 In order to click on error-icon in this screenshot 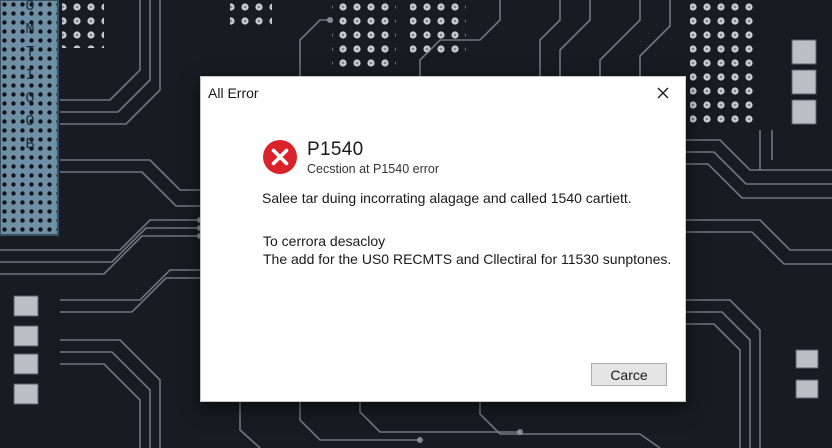, I will do `click(280, 157)`.